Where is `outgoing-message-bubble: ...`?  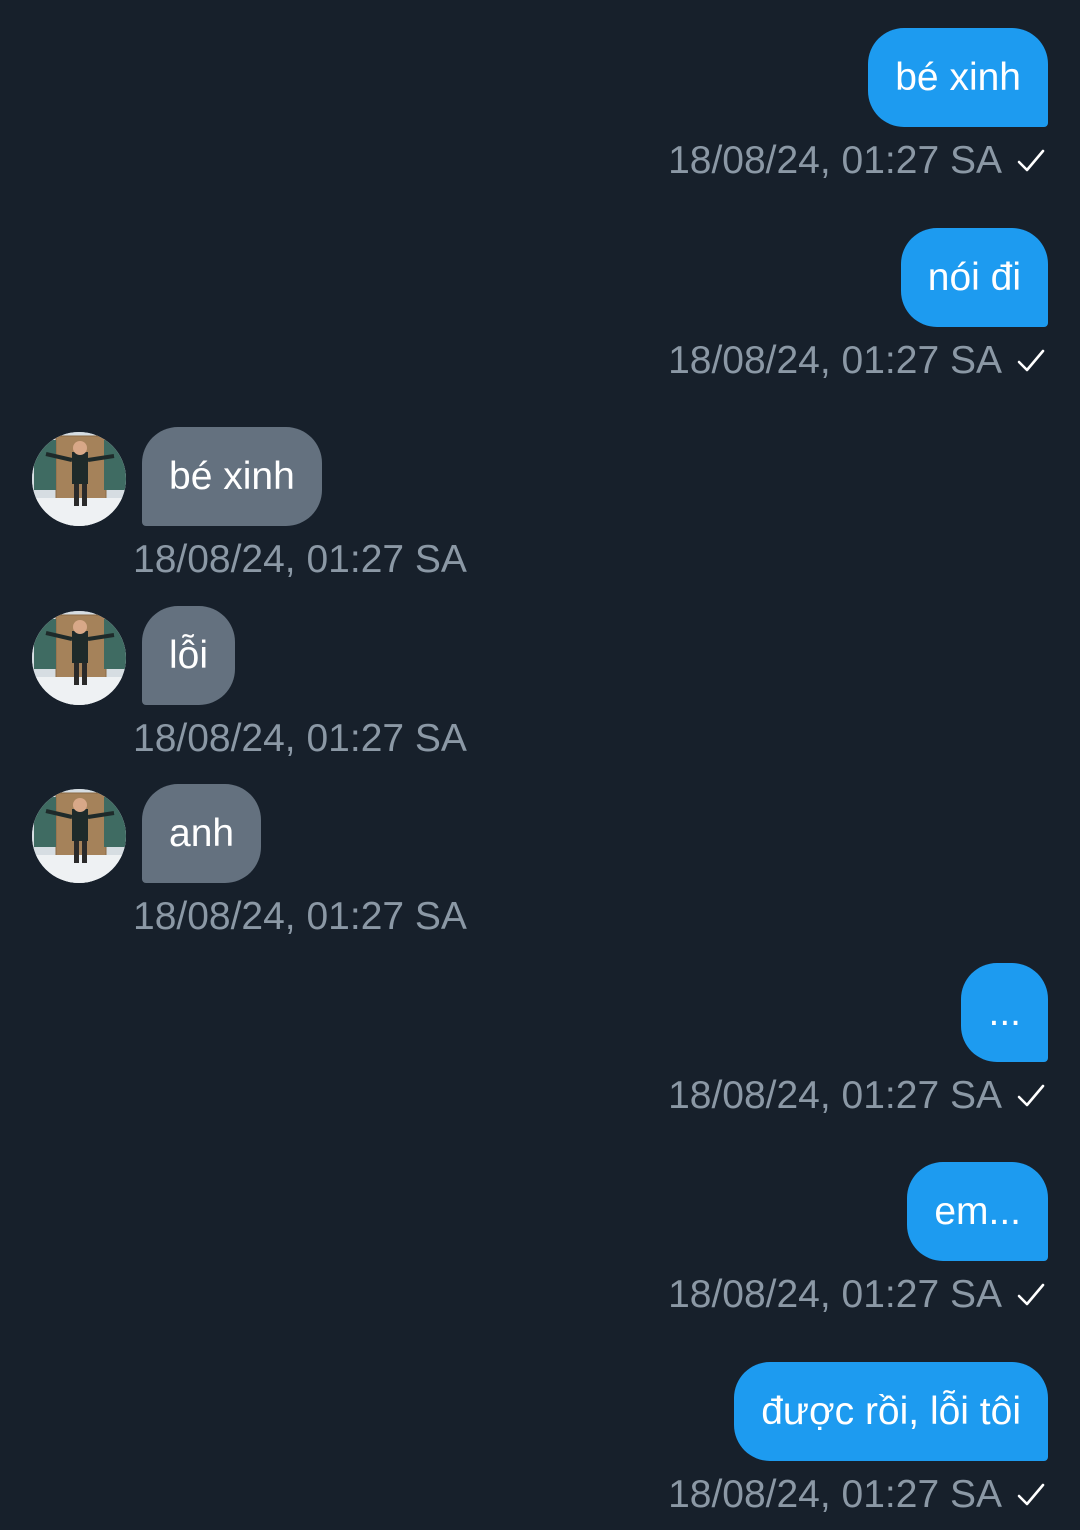 outgoing-message-bubble: ... is located at coordinates (1004, 1012).